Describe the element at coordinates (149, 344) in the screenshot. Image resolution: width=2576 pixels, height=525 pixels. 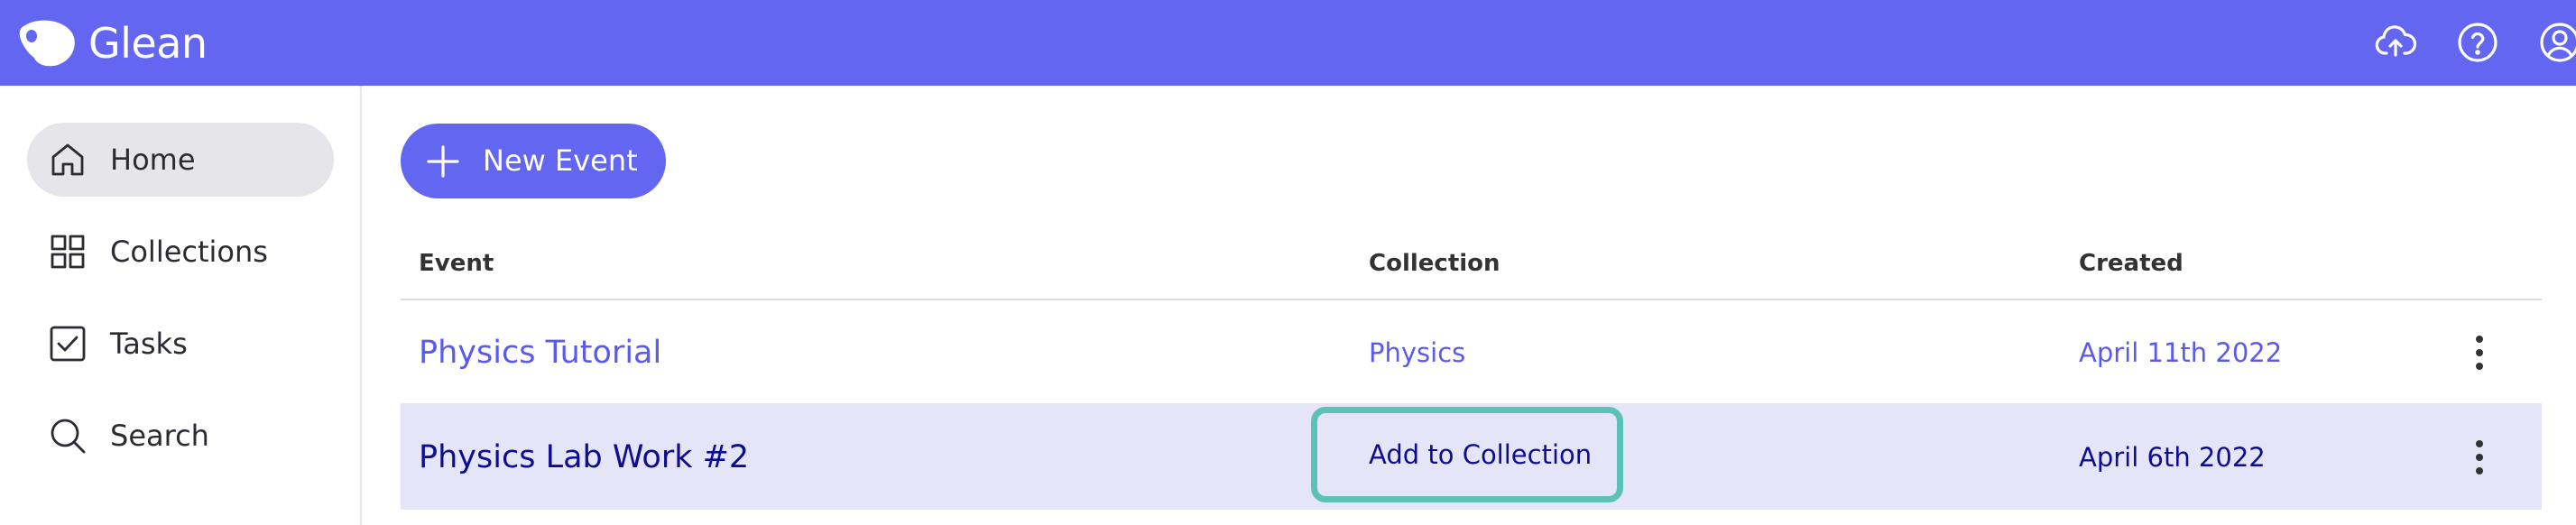
I see `sidebar-item-label: Tasks` at that location.